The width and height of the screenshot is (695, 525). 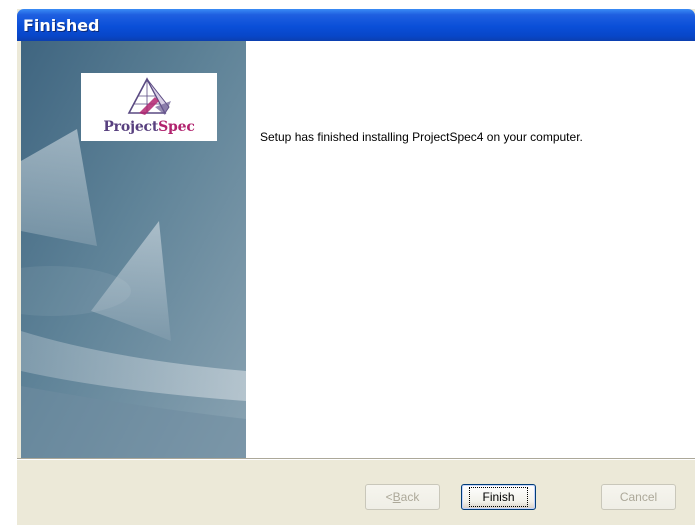 I want to click on window-title: Finished, so click(x=61, y=25).